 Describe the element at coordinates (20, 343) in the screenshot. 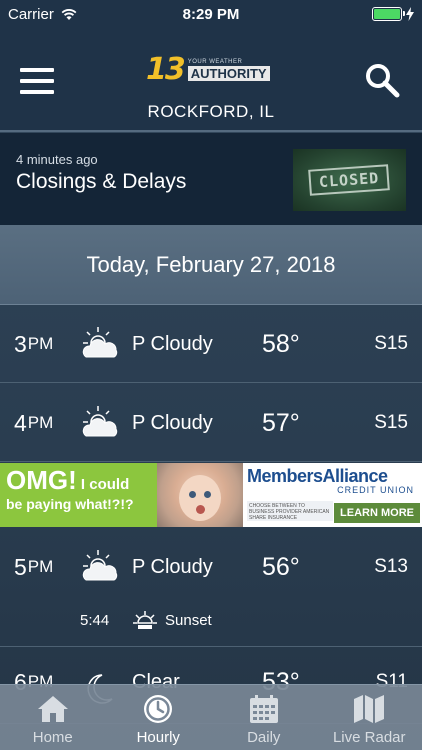

I see `row-hour: 3` at that location.